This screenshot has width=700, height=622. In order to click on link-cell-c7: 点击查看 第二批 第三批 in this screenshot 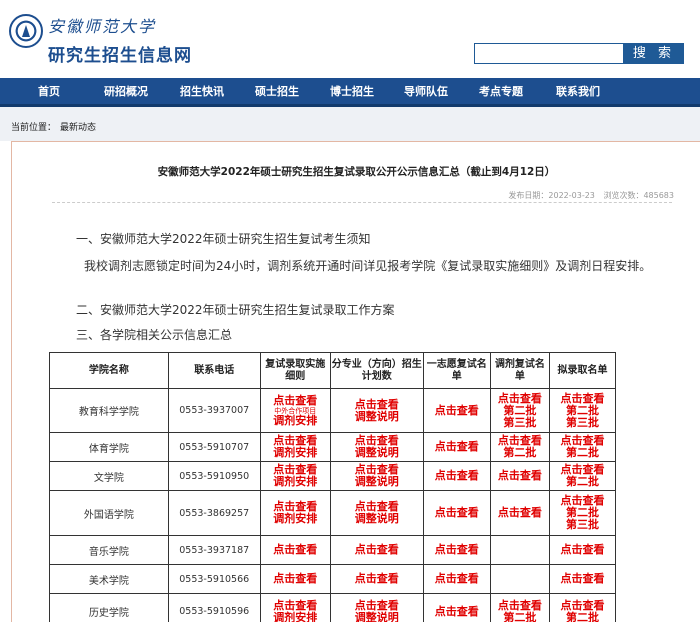, I will do `click(582, 410)`.